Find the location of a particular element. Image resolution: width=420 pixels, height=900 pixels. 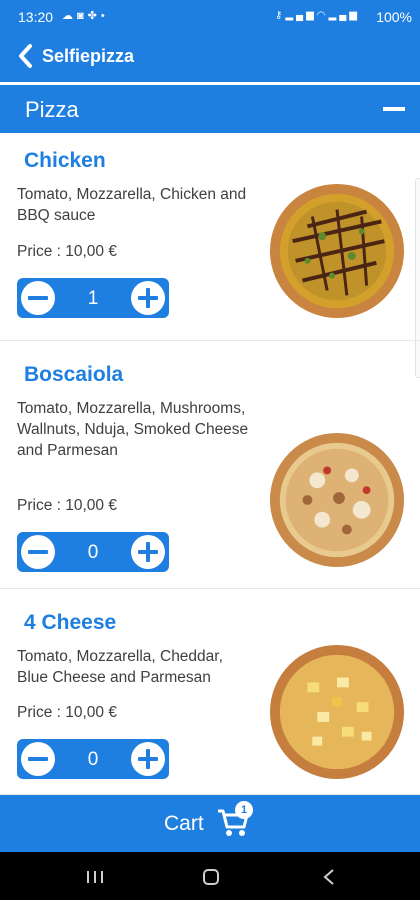

cart-button: Cart 1 is located at coordinates (210, 823).